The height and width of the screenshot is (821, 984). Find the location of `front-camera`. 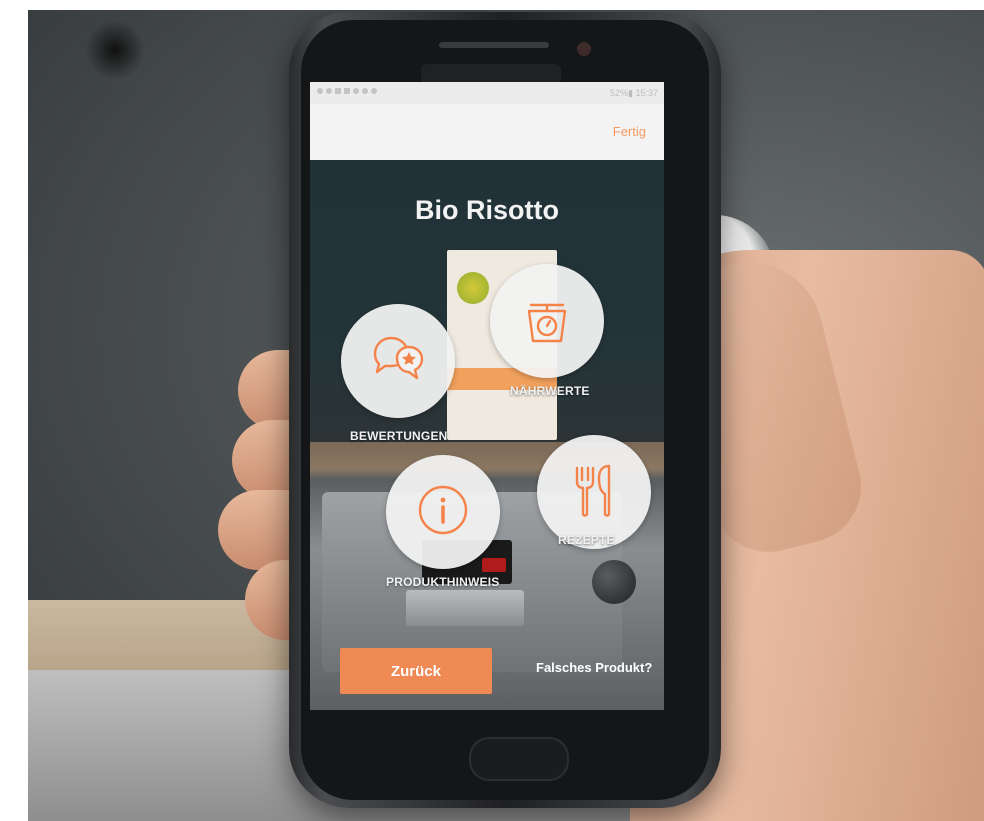

front-camera is located at coordinates (584, 49).